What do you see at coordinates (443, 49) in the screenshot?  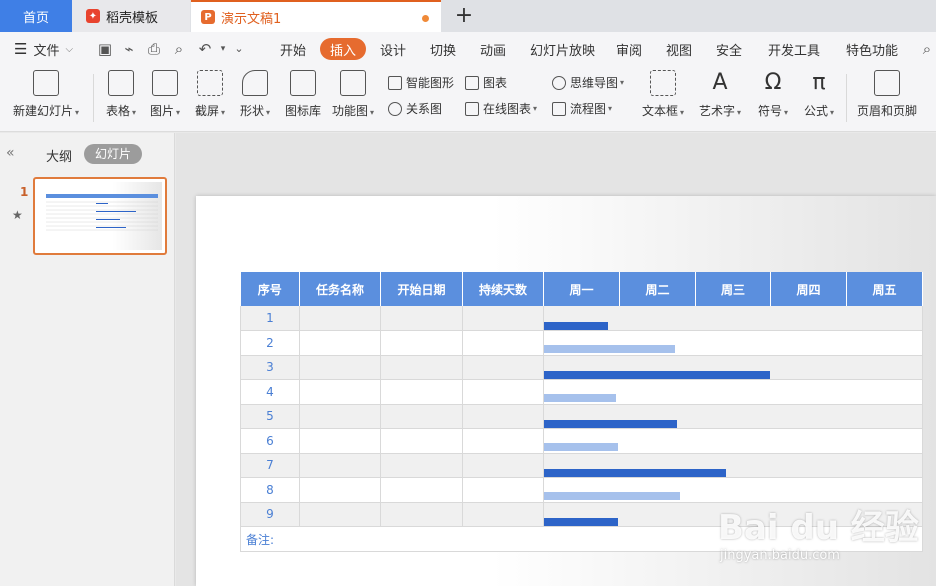 I see `menu-transition: 切换` at bounding box center [443, 49].